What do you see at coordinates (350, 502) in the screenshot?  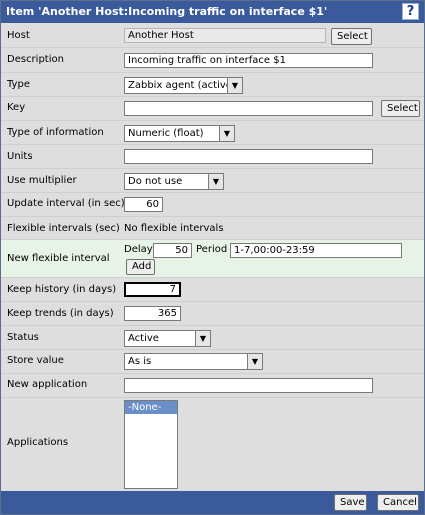 I see `save-button: Save` at bounding box center [350, 502].